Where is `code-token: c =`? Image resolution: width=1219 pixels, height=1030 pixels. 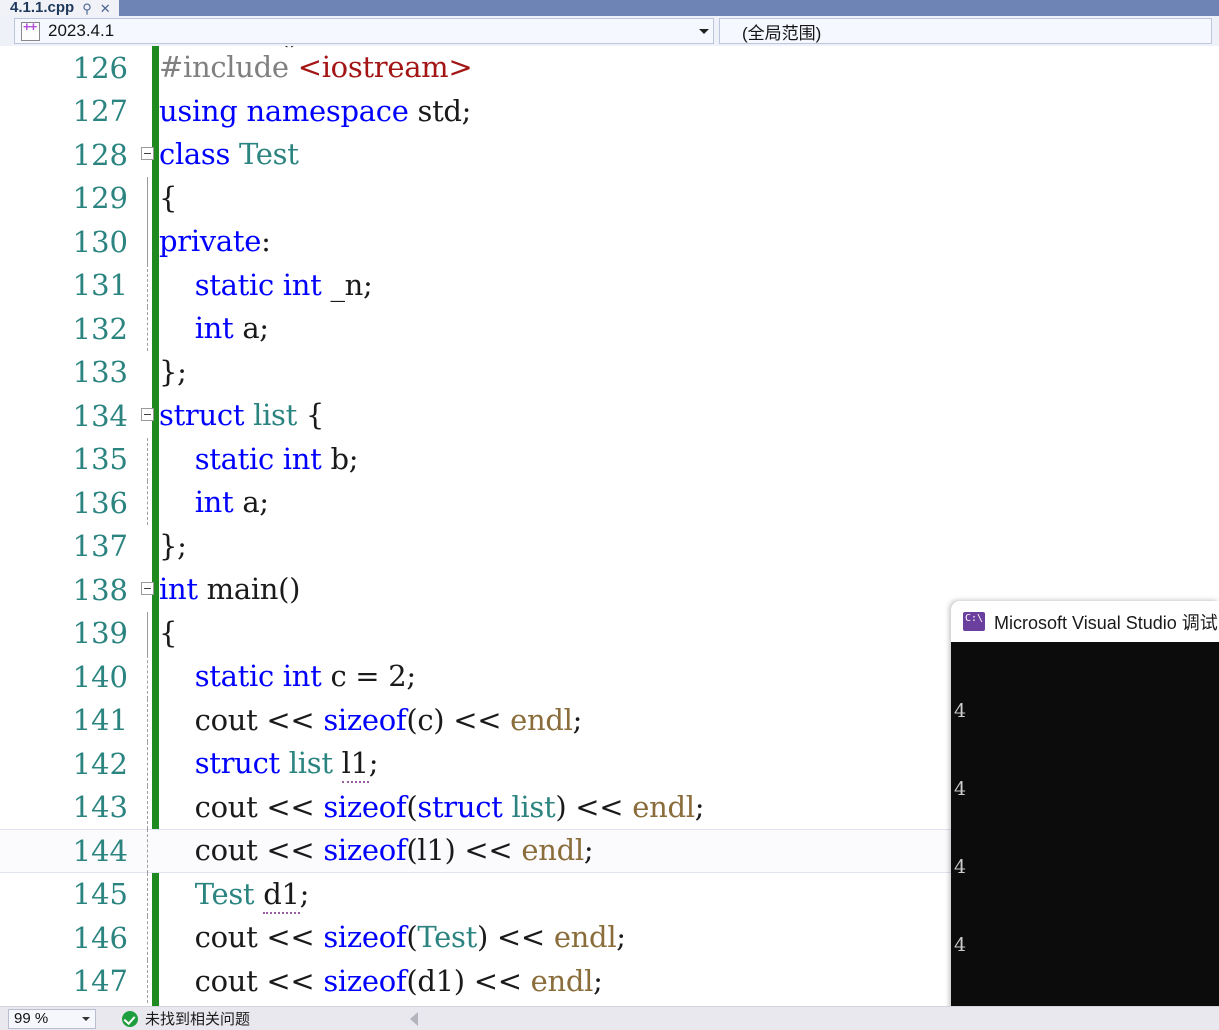 code-token: c = is located at coordinates (359, 676).